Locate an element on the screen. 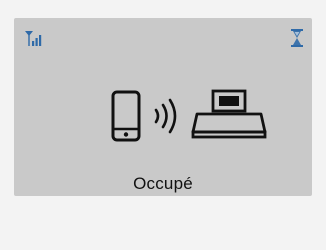  status-text: Occupé is located at coordinates (163, 183).